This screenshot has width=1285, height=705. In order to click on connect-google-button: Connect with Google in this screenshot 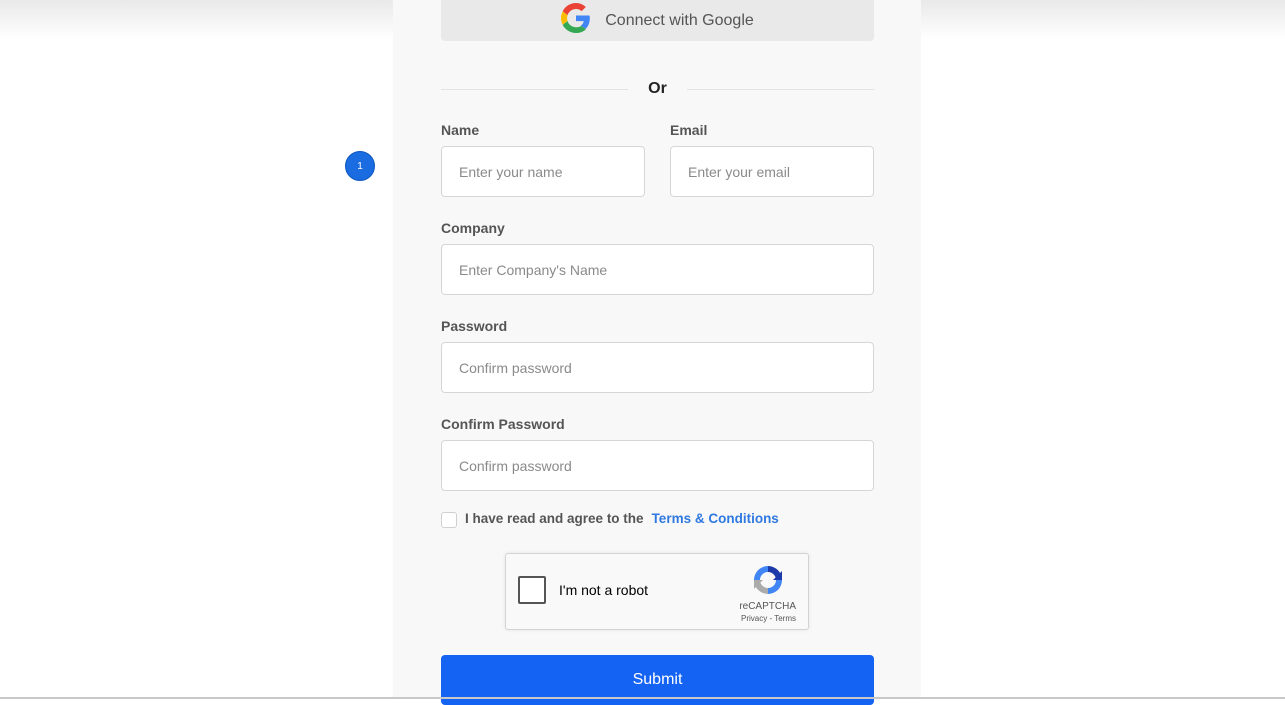, I will do `click(657, 20)`.